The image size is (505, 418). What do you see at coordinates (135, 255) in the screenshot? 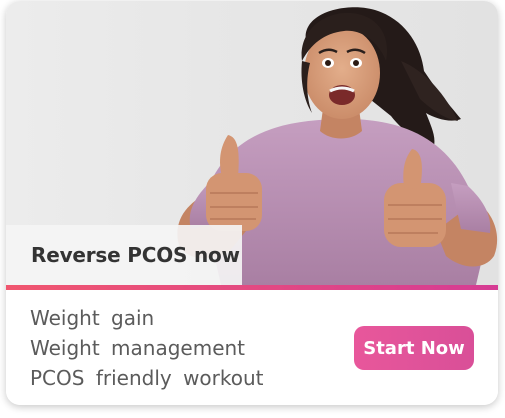
I see `tagline-text: Reverse PCOS now` at bounding box center [135, 255].